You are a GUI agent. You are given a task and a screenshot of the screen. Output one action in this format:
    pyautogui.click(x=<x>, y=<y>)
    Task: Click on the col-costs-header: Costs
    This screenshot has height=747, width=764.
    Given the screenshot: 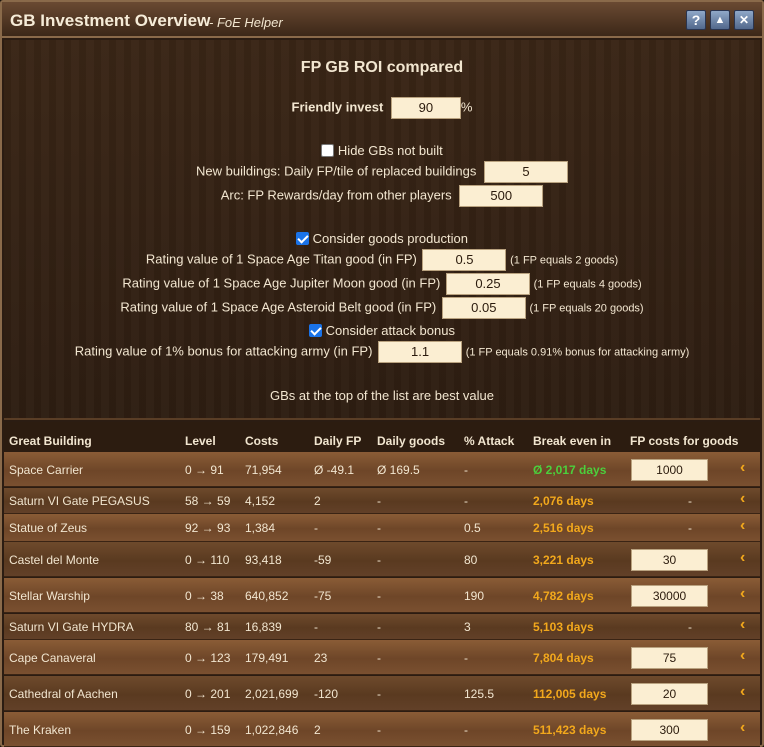 What is the action you would take?
    pyautogui.click(x=261, y=441)
    